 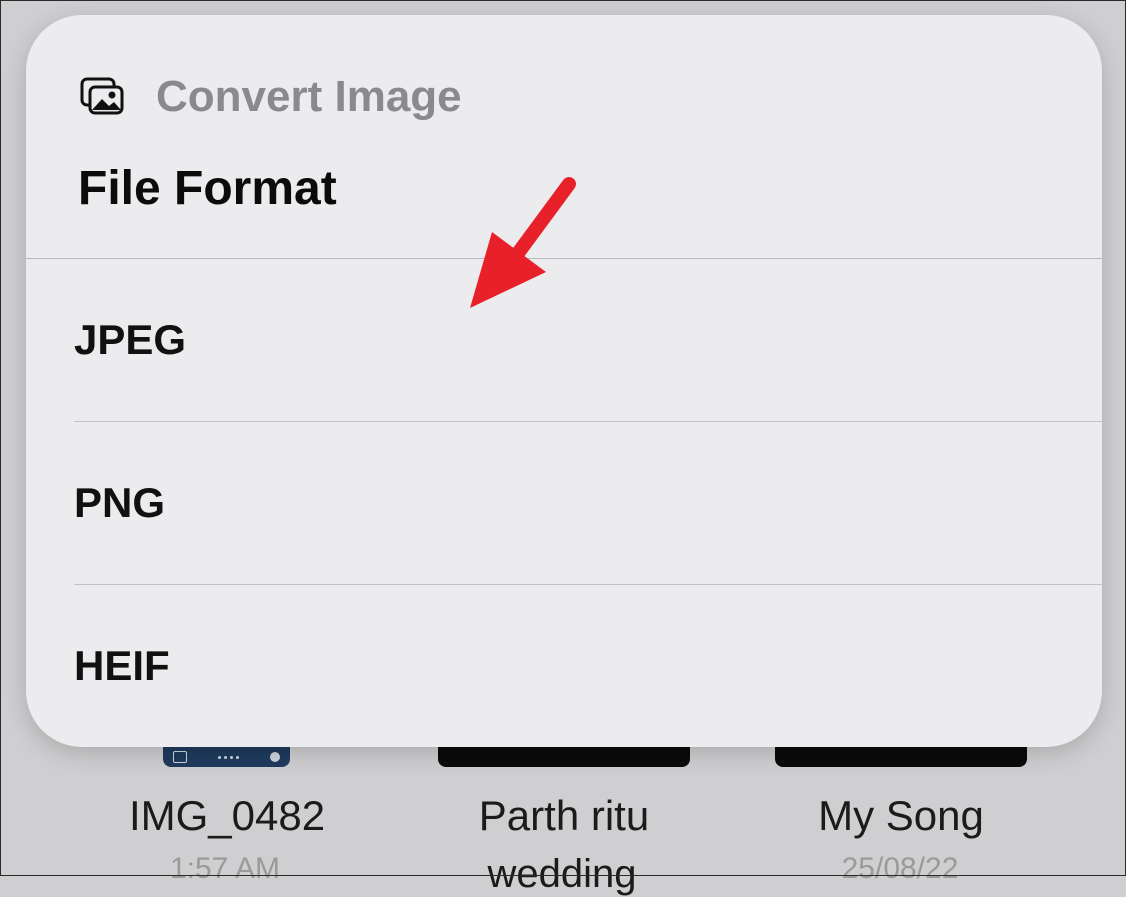 I want to click on option-label: HEIF, so click(x=122, y=665).